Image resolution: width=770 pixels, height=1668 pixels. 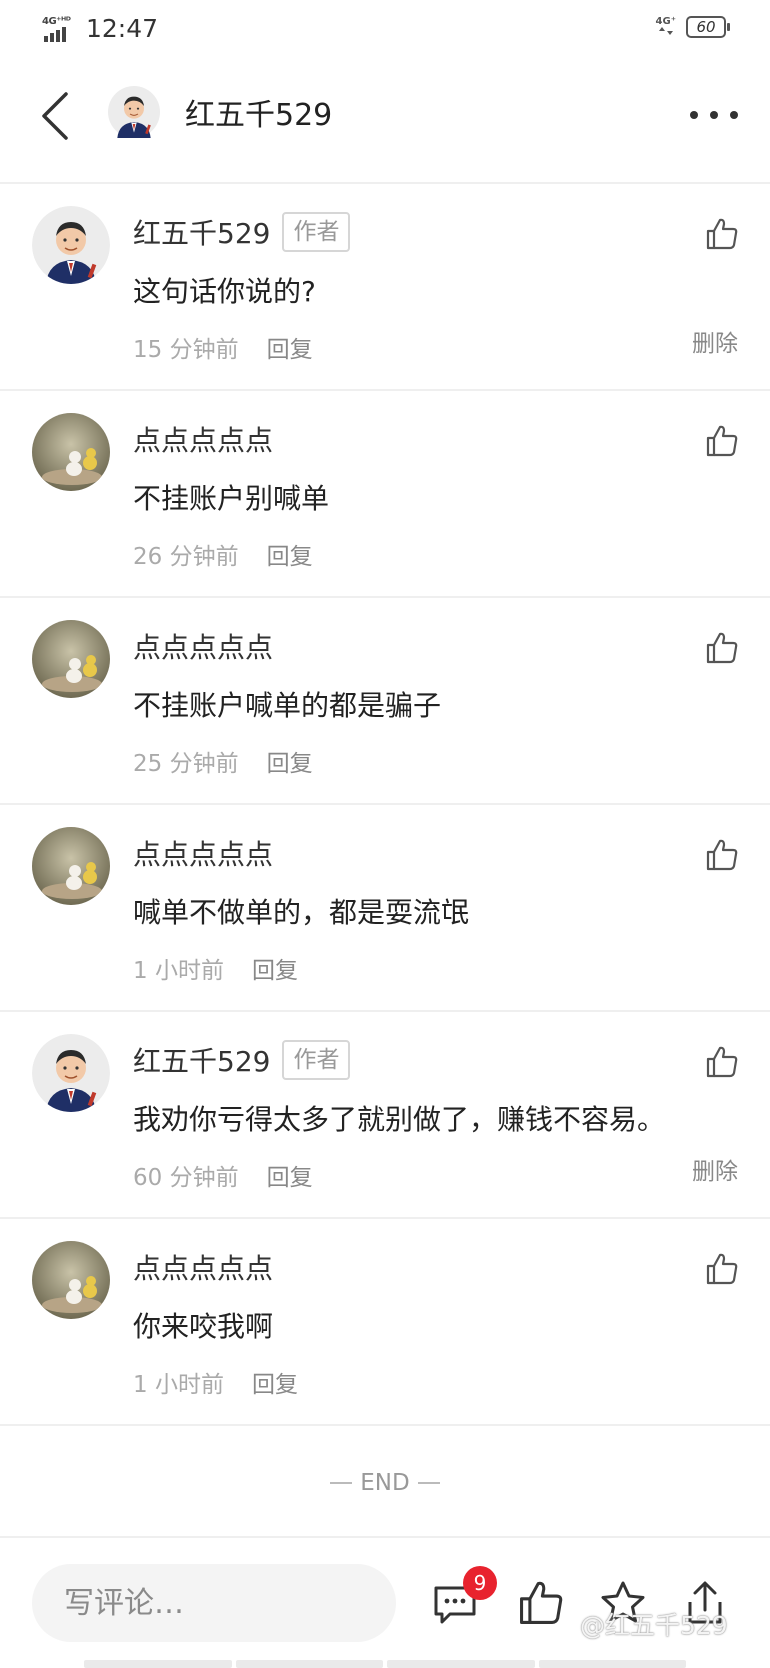 I want to click on status-right: 4G⁺ 60, so click(x=693, y=27).